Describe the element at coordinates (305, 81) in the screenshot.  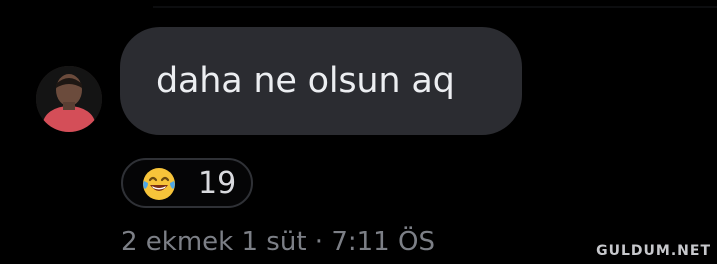
I see `message-text: daha ne olsun aq` at that location.